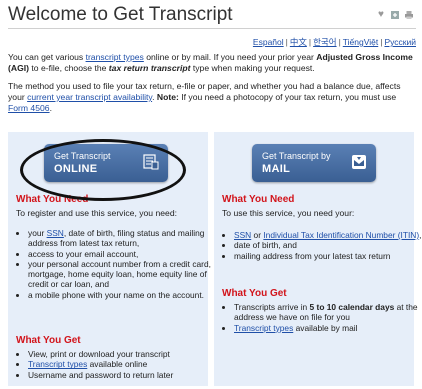 This screenshot has height=389, width=422. What do you see at coordinates (212, 28) in the screenshot?
I see `title-divider` at bounding box center [212, 28].